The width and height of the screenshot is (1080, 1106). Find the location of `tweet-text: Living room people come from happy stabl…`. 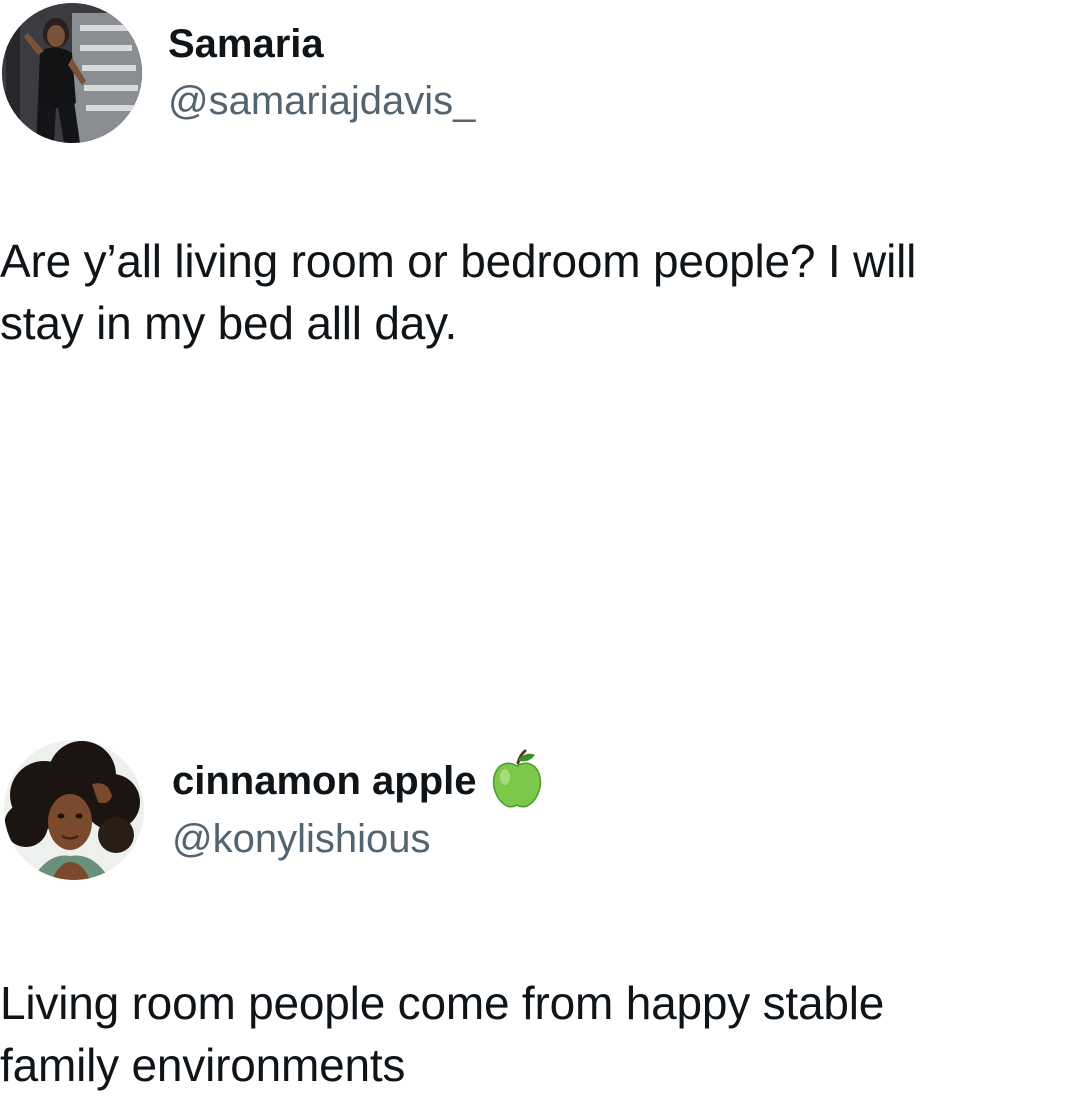

tweet-text: Living room people come from happy stabl… is located at coordinates (537, 1034).